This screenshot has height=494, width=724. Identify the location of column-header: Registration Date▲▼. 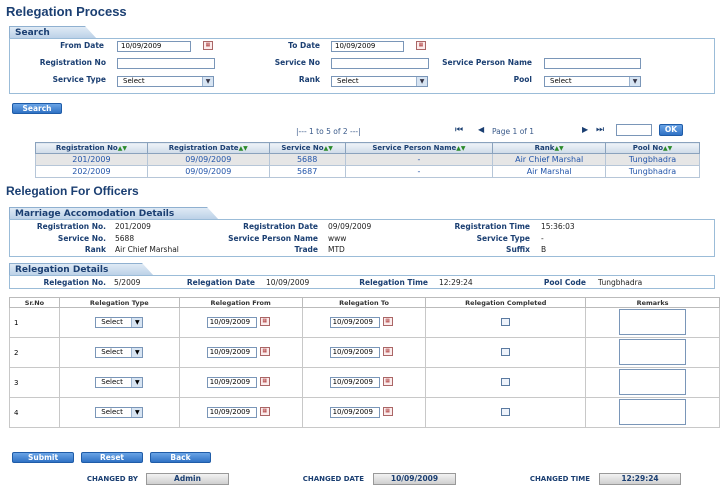
(208, 148).